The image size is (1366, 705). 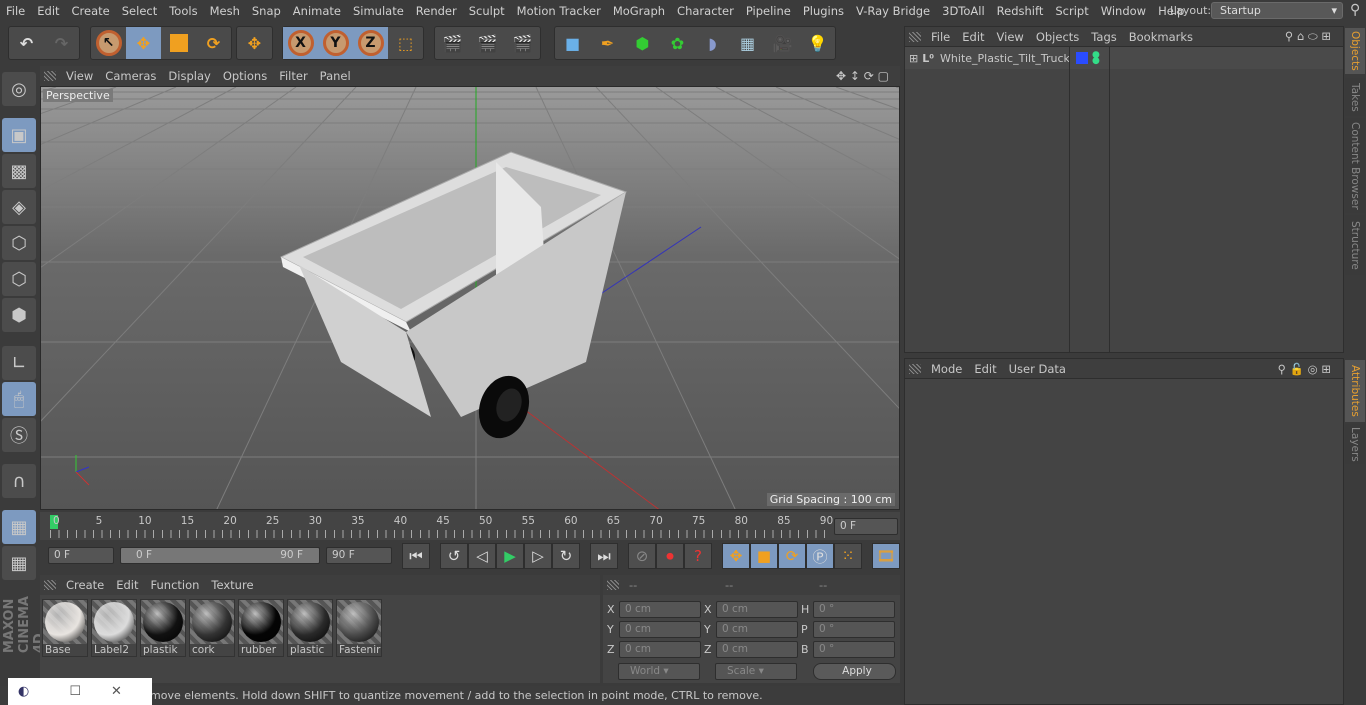 I want to click on rotate-tool-icon: ⟳, so click(x=213, y=43).